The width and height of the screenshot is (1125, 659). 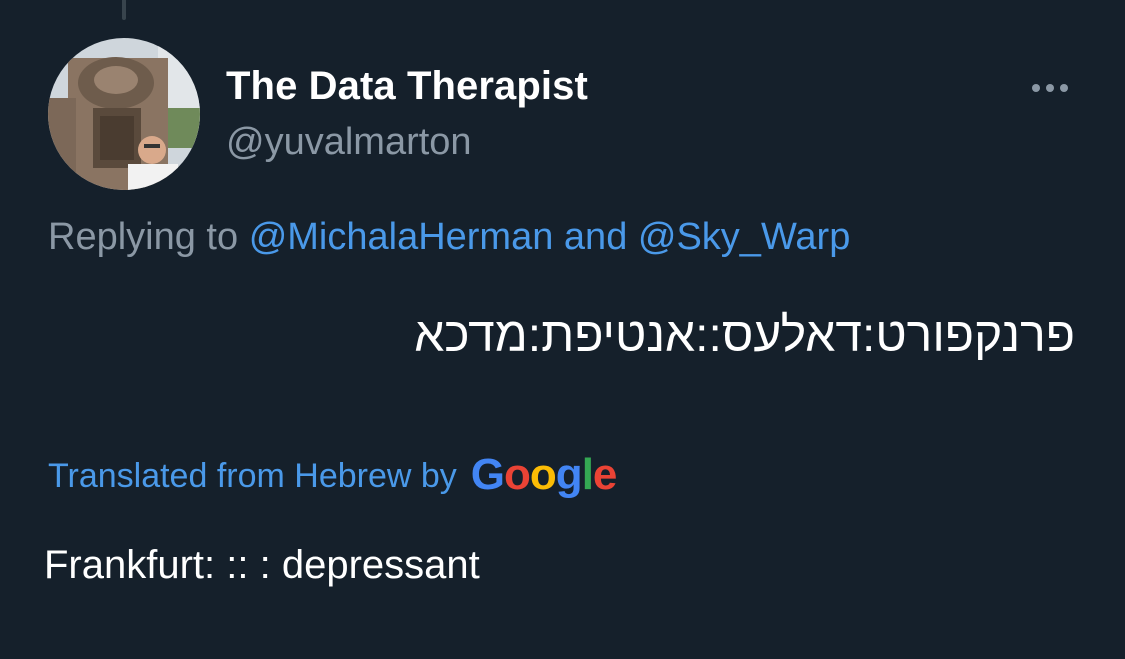 What do you see at coordinates (262, 565) in the screenshot?
I see `translated-tweet-text: Frankfurt: :: : depressant` at bounding box center [262, 565].